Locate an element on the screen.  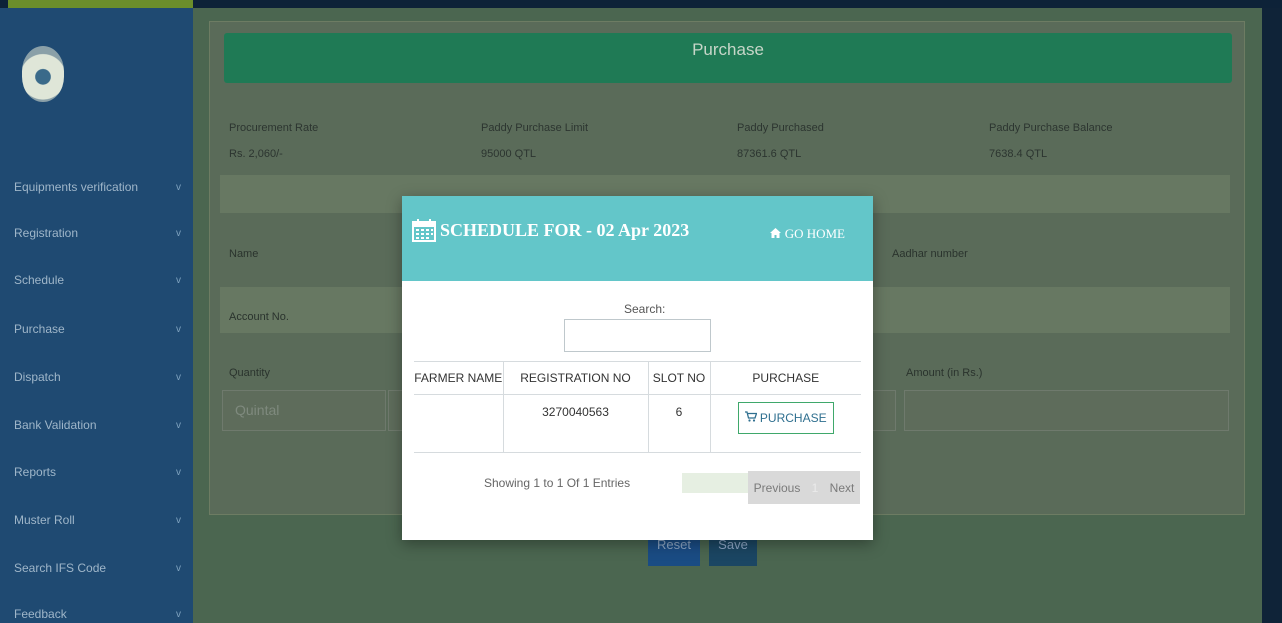
procurement-rate: Procurement Rate Rs. 2,060/- is located at coordinates (273, 141).